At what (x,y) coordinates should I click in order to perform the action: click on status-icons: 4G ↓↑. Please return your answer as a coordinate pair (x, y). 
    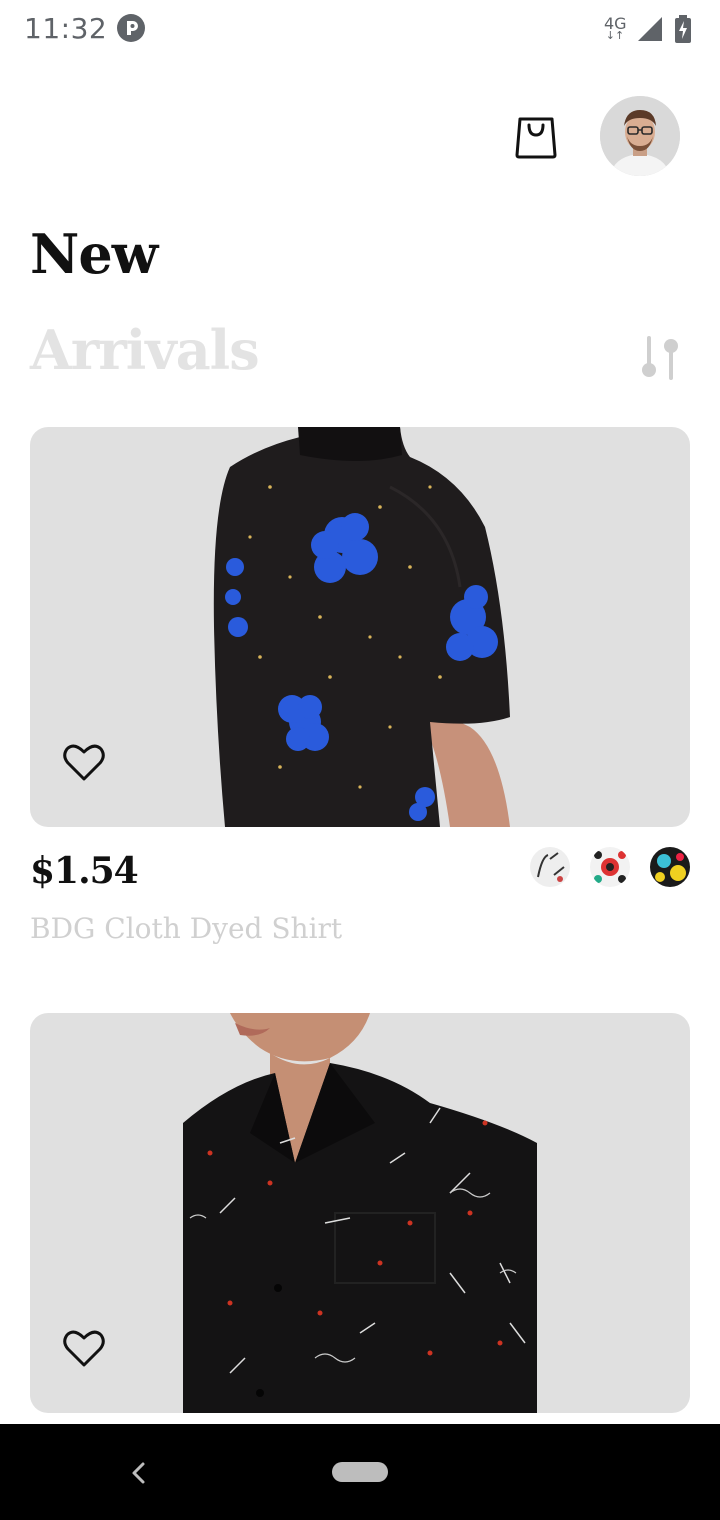
    Looking at the image, I should click on (648, 29).